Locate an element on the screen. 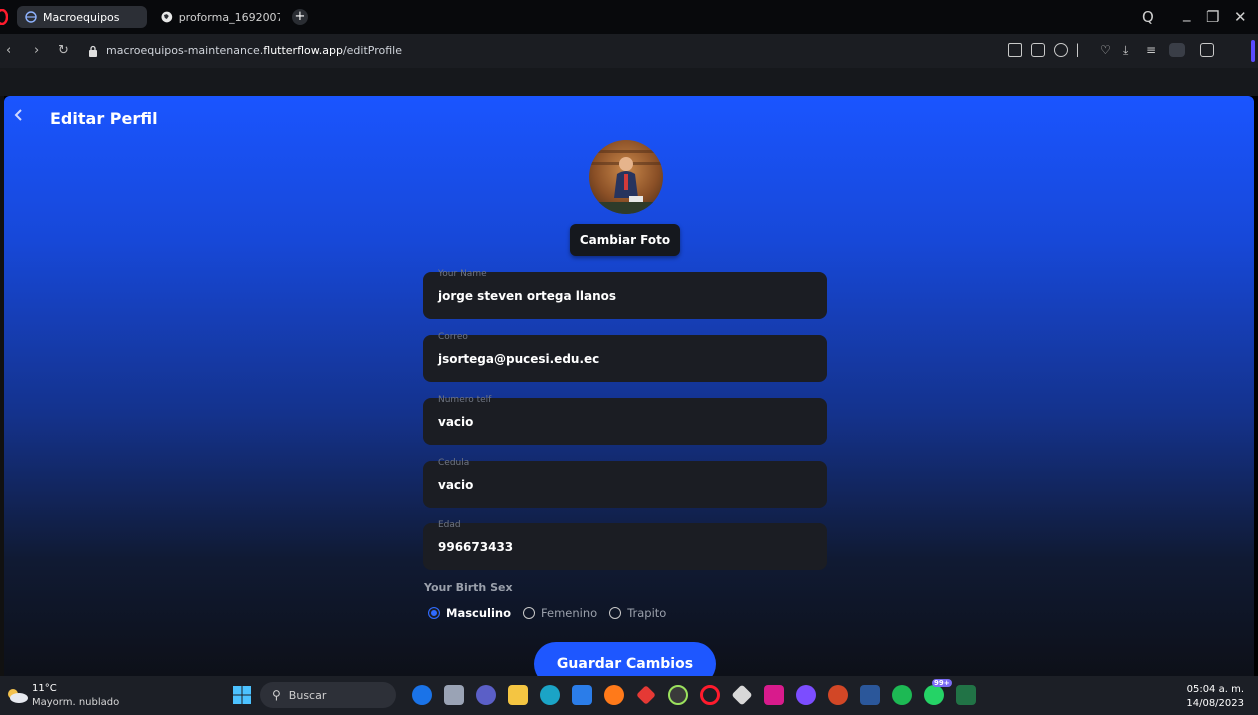 The width and height of the screenshot is (1258, 715). weather-temp: 11°C is located at coordinates (44, 688).